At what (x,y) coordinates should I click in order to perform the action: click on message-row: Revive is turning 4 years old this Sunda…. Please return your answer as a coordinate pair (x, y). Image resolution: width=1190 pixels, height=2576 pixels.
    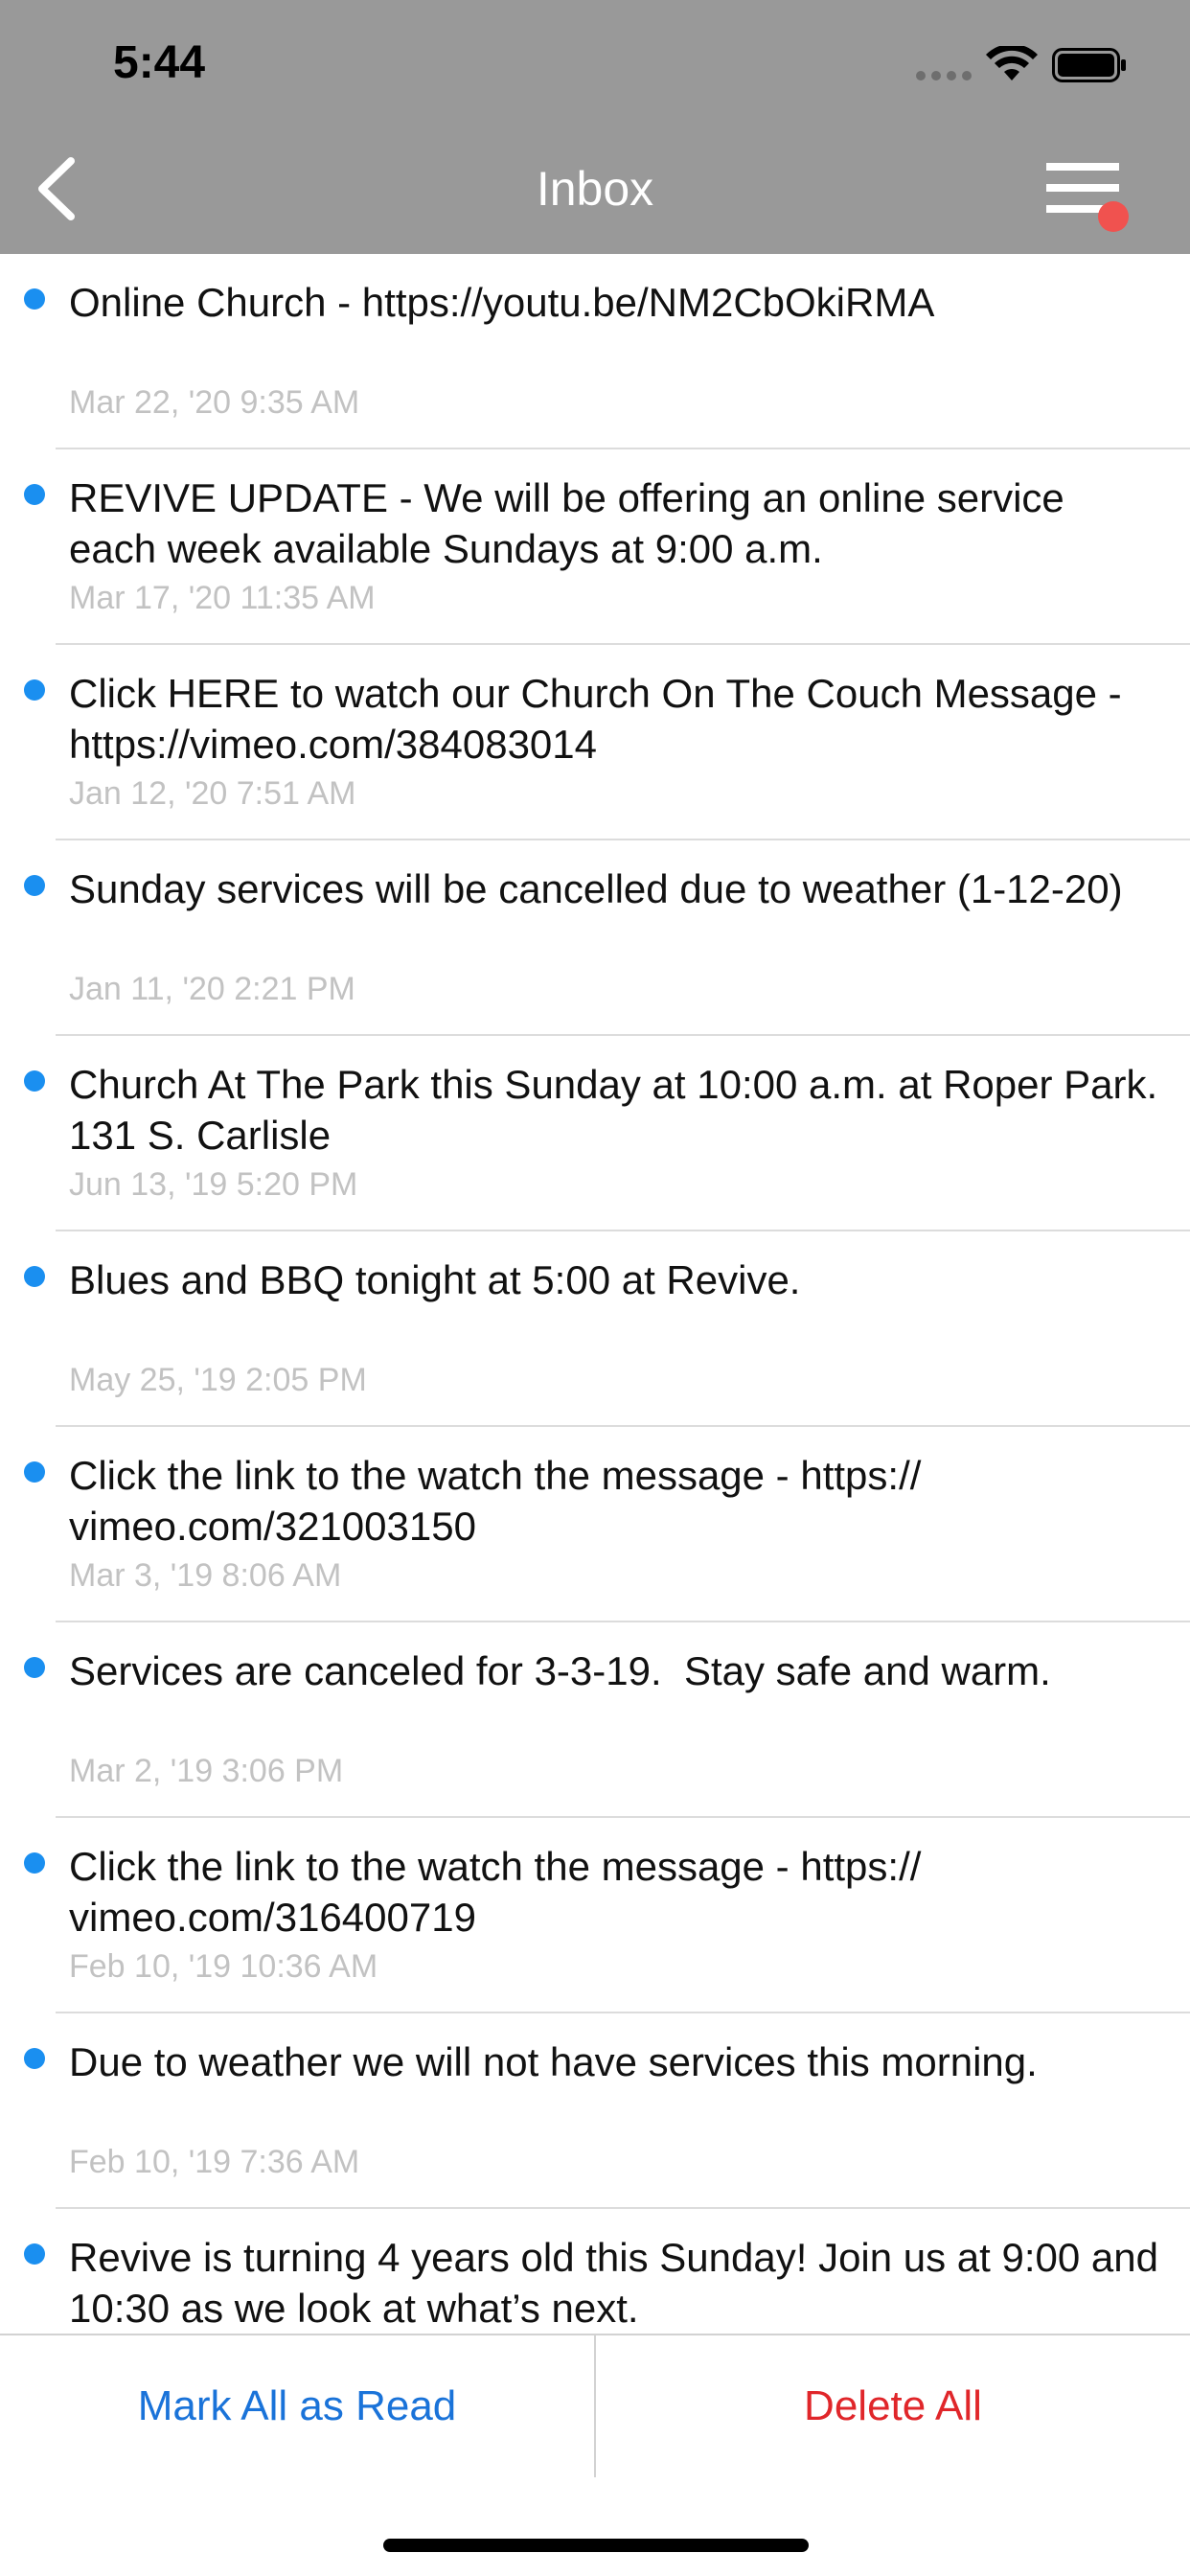
    Looking at the image, I should click on (595, 2271).